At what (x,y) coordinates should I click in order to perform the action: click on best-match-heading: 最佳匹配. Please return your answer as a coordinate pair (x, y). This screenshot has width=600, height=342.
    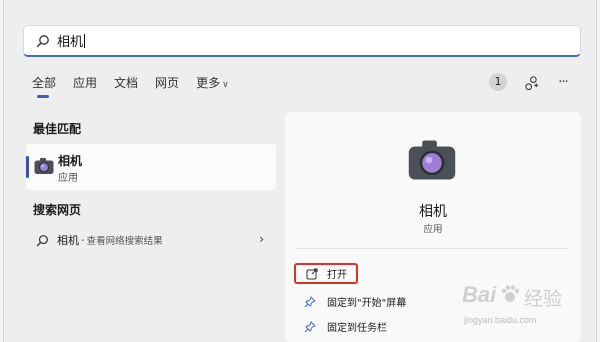
    Looking at the image, I should click on (57, 129).